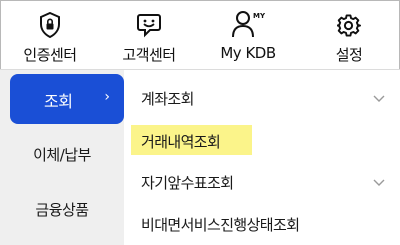 This screenshot has height=245, width=400. I want to click on top-nav-label: 고객센터, so click(149, 55).